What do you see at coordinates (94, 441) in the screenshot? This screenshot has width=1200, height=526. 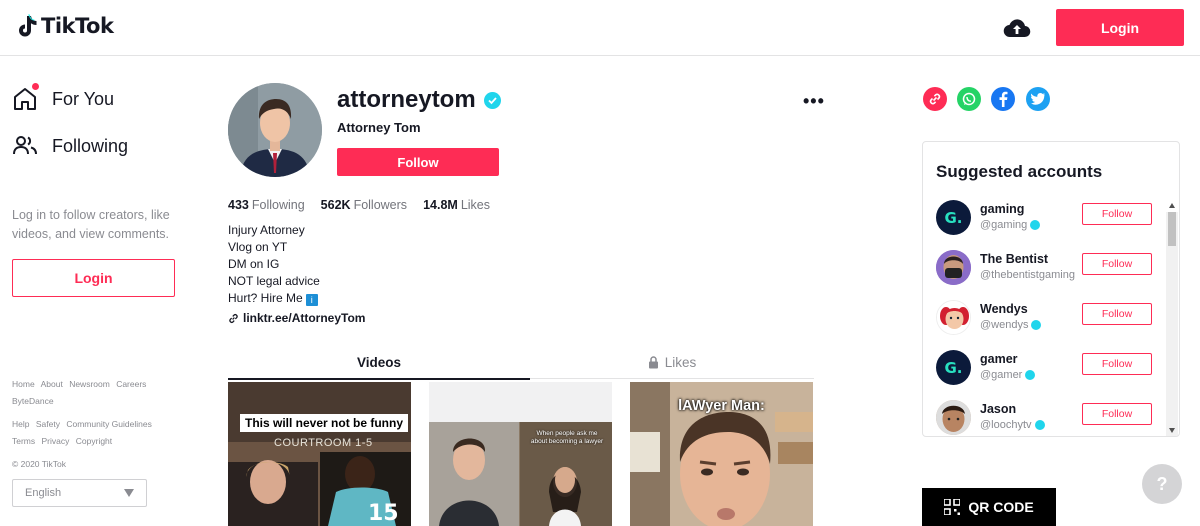 I see `footer-link: Copyright` at bounding box center [94, 441].